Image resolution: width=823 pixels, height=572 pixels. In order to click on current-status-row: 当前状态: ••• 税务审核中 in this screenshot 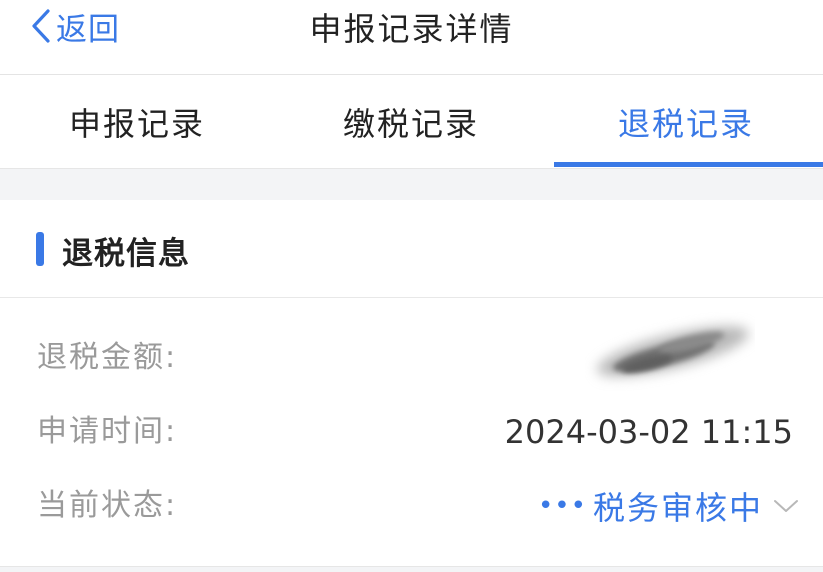, I will do `click(411, 506)`.